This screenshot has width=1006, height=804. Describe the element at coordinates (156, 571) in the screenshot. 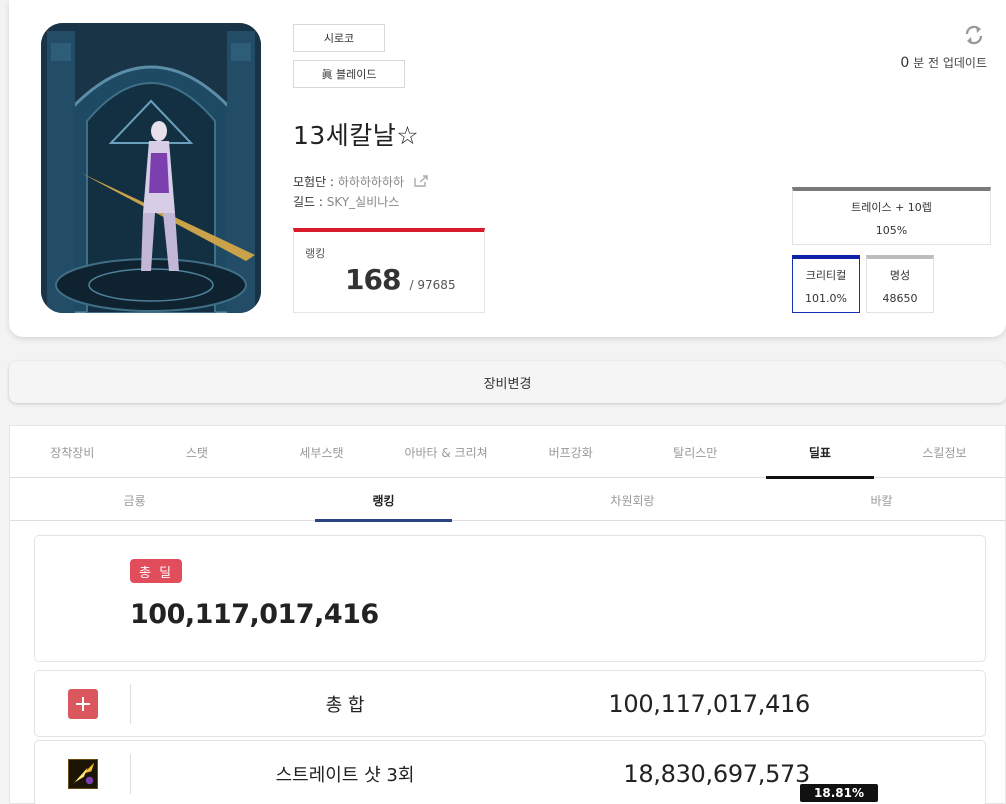

I see `total-damage-badge: 총 딜` at that location.